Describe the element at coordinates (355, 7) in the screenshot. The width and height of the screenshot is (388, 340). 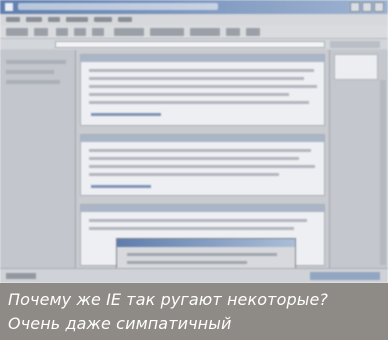
I see `minimize-icon` at that location.